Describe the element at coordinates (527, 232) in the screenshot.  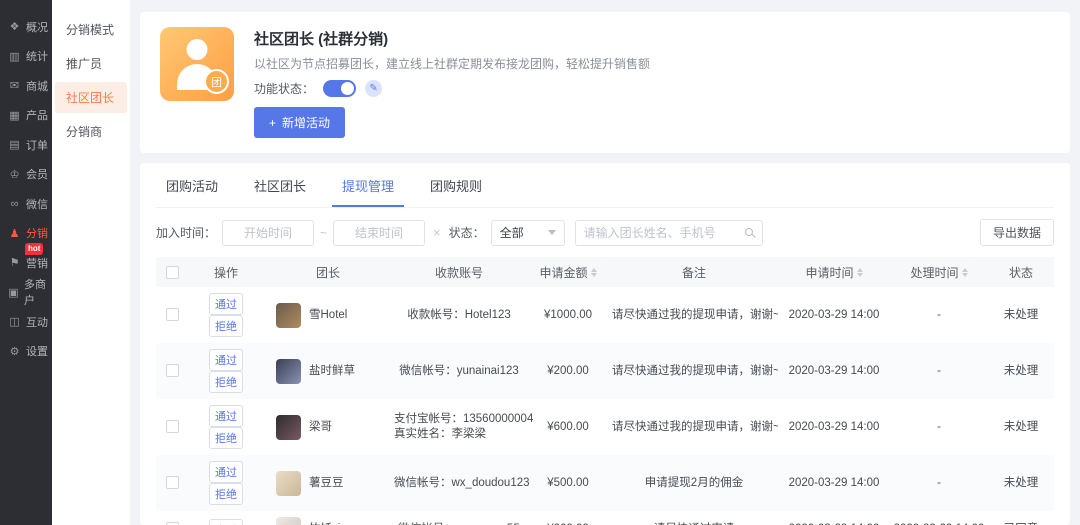
I see `status-select: 全部` at that location.